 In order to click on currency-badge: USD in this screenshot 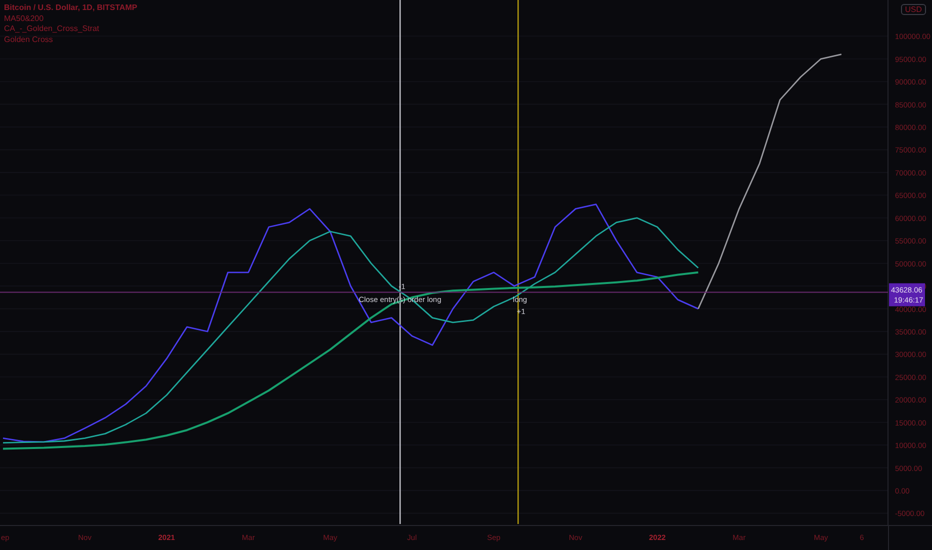, I will do `click(913, 9)`.